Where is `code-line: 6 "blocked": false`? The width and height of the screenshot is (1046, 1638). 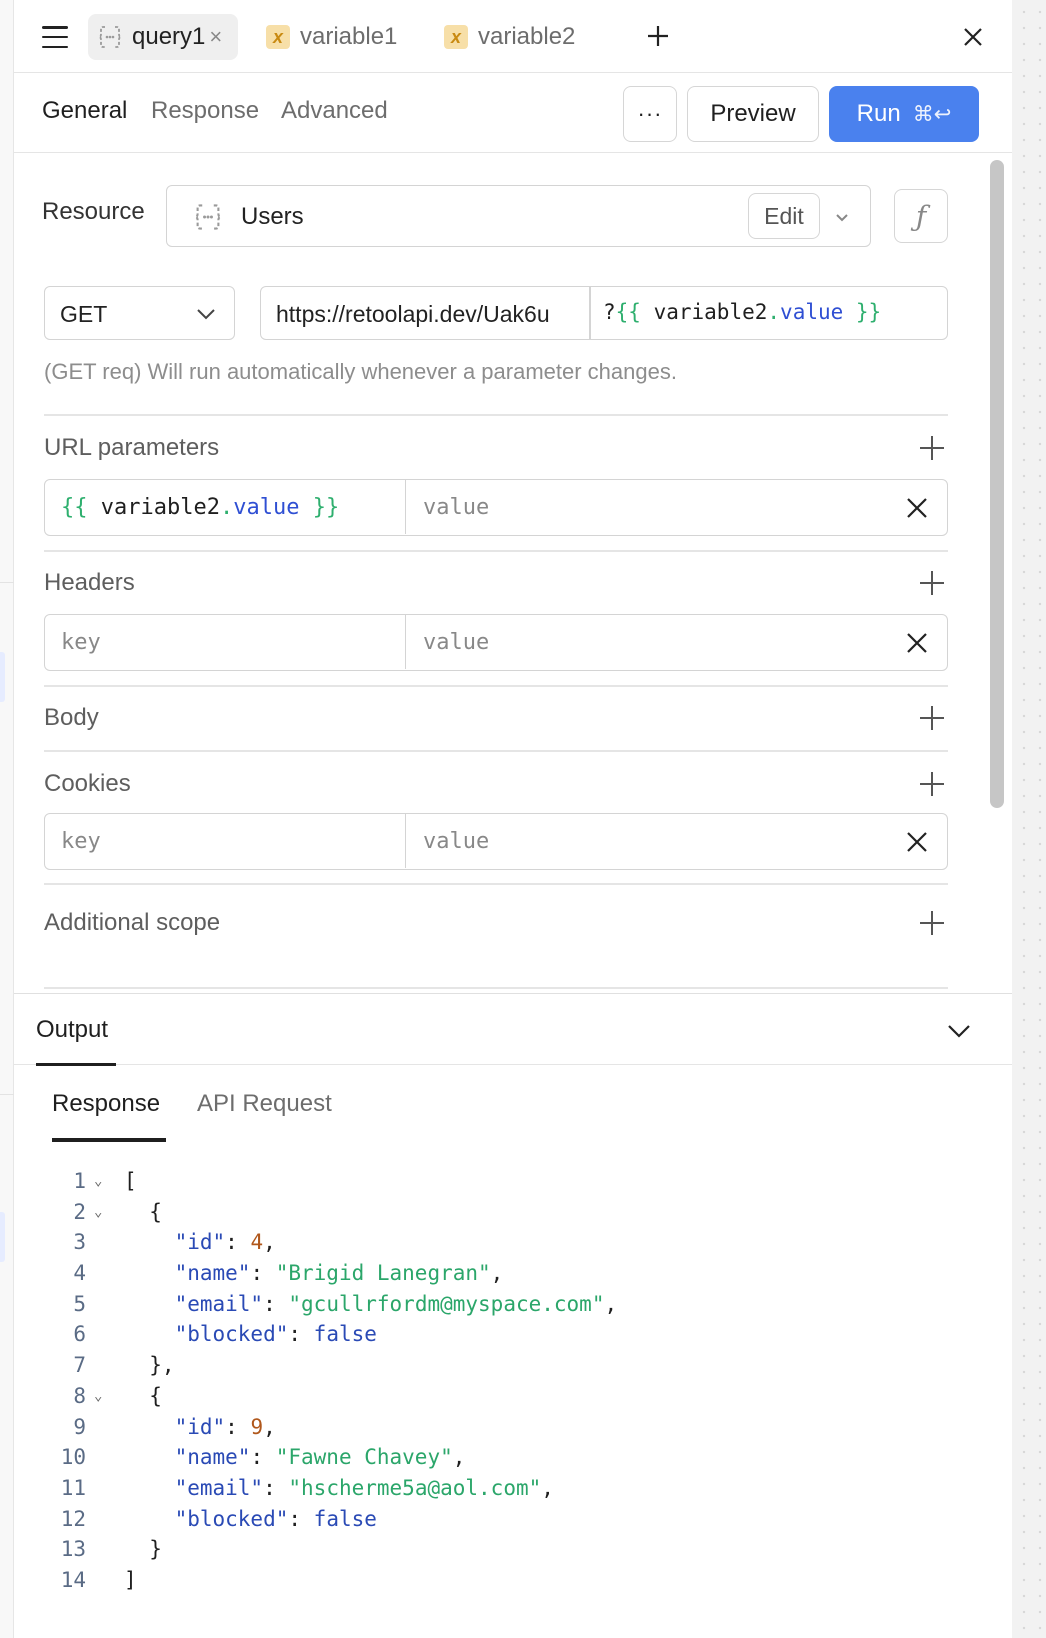 code-line: 6 "blocked": false is located at coordinates (504, 1334).